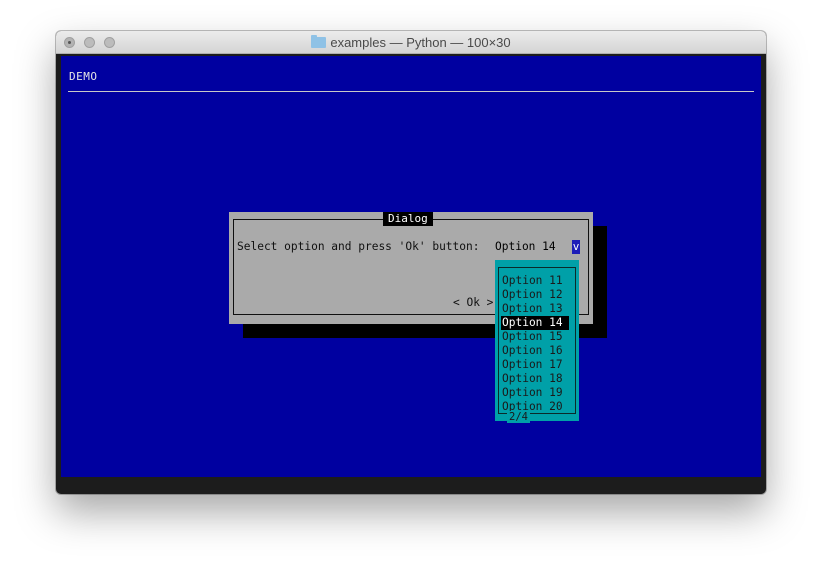  I want to click on dropdown-item: Option 11, so click(535, 281).